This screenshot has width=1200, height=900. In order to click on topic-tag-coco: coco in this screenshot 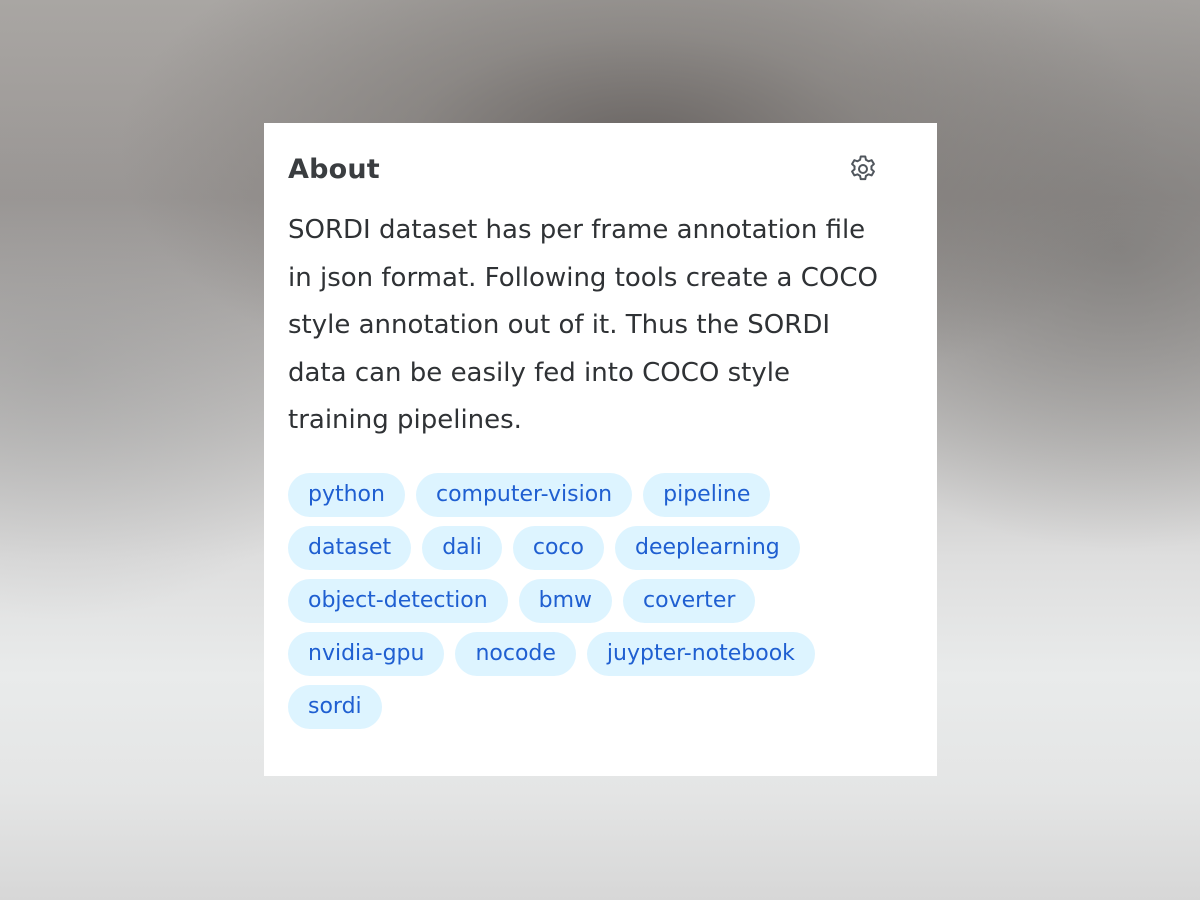, I will do `click(558, 547)`.